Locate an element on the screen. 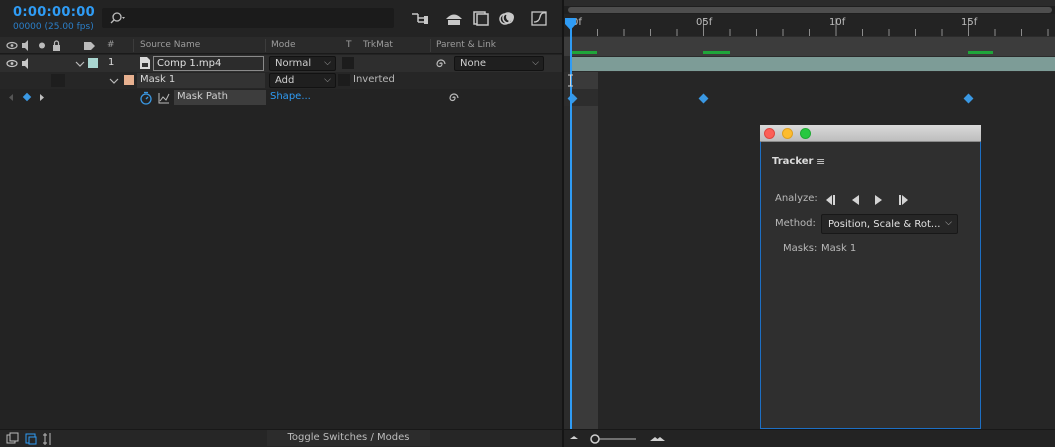  col-parent-header: Parent & Link is located at coordinates (466, 45).